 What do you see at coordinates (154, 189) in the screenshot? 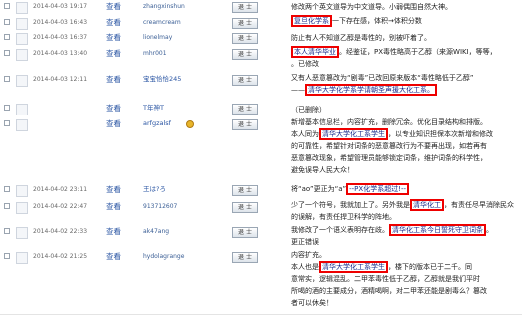
I see `editor-username: 王は?ろ` at bounding box center [154, 189].